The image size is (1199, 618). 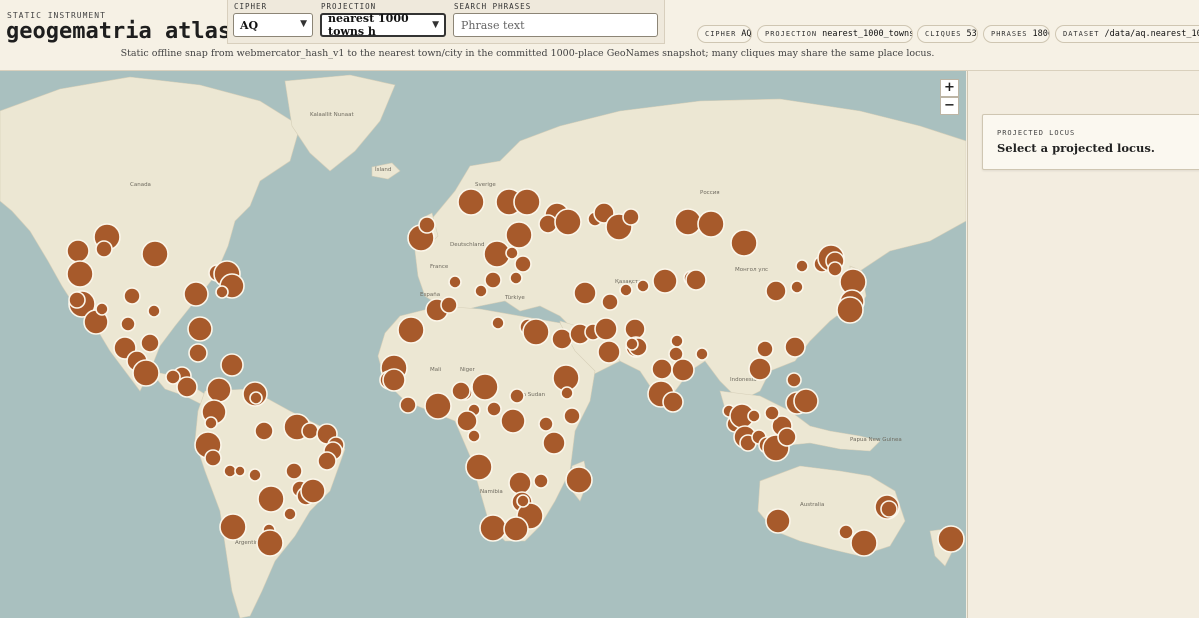 I want to click on zoom-out-button: −, so click(x=949, y=106).